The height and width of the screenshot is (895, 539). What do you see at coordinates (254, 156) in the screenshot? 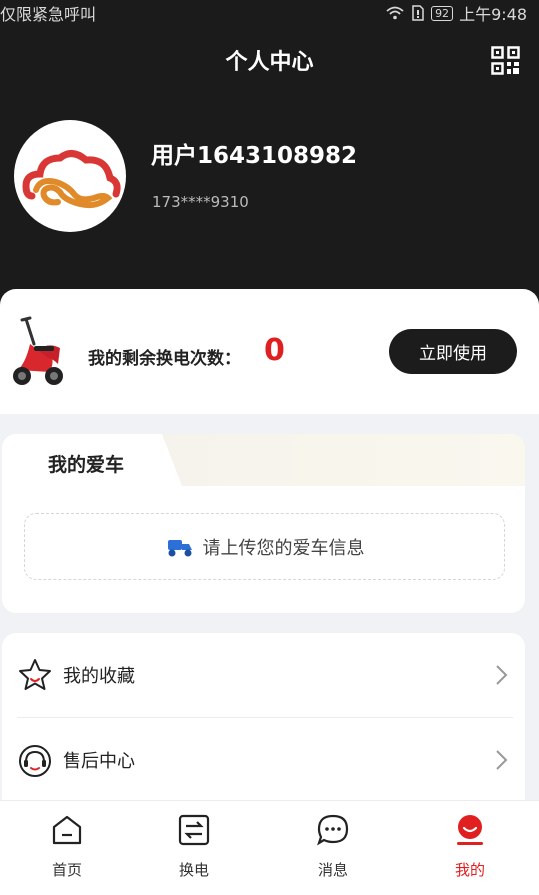
I see `username: 用户1643108982` at bounding box center [254, 156].